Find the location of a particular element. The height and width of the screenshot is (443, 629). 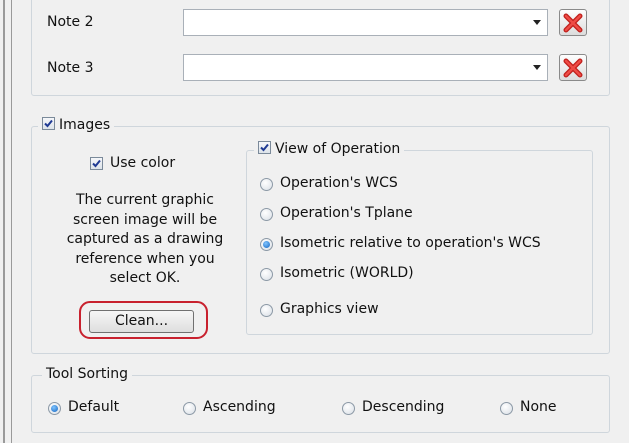

note-2-dropdown is located at coordinates (365, 22).